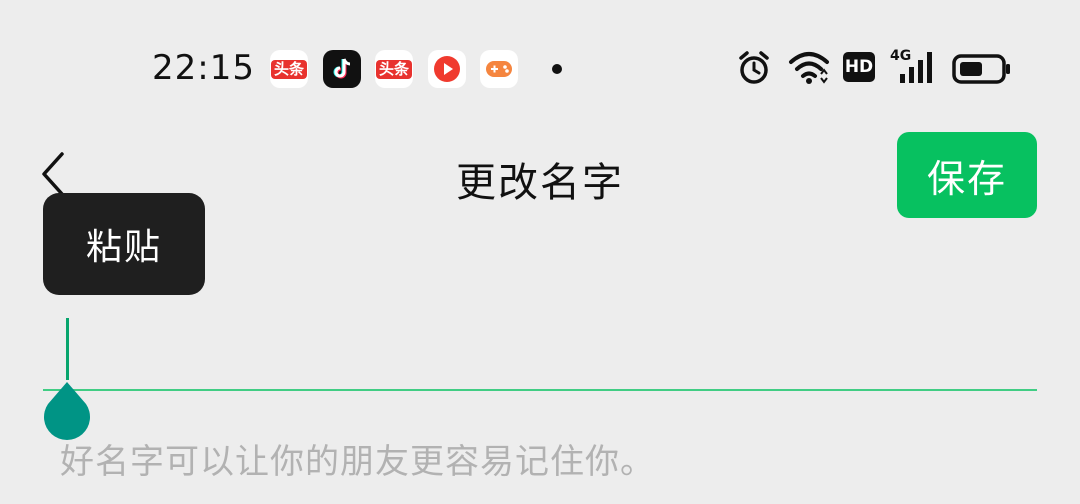 Image resolution: width=1080 pixels, height=504 pixels. What do you see at coordinates (540, 70) in the screenshot?
I see `status-bar: 22:15 头条 头条 HD 4G` at bounding box center [540, 70].